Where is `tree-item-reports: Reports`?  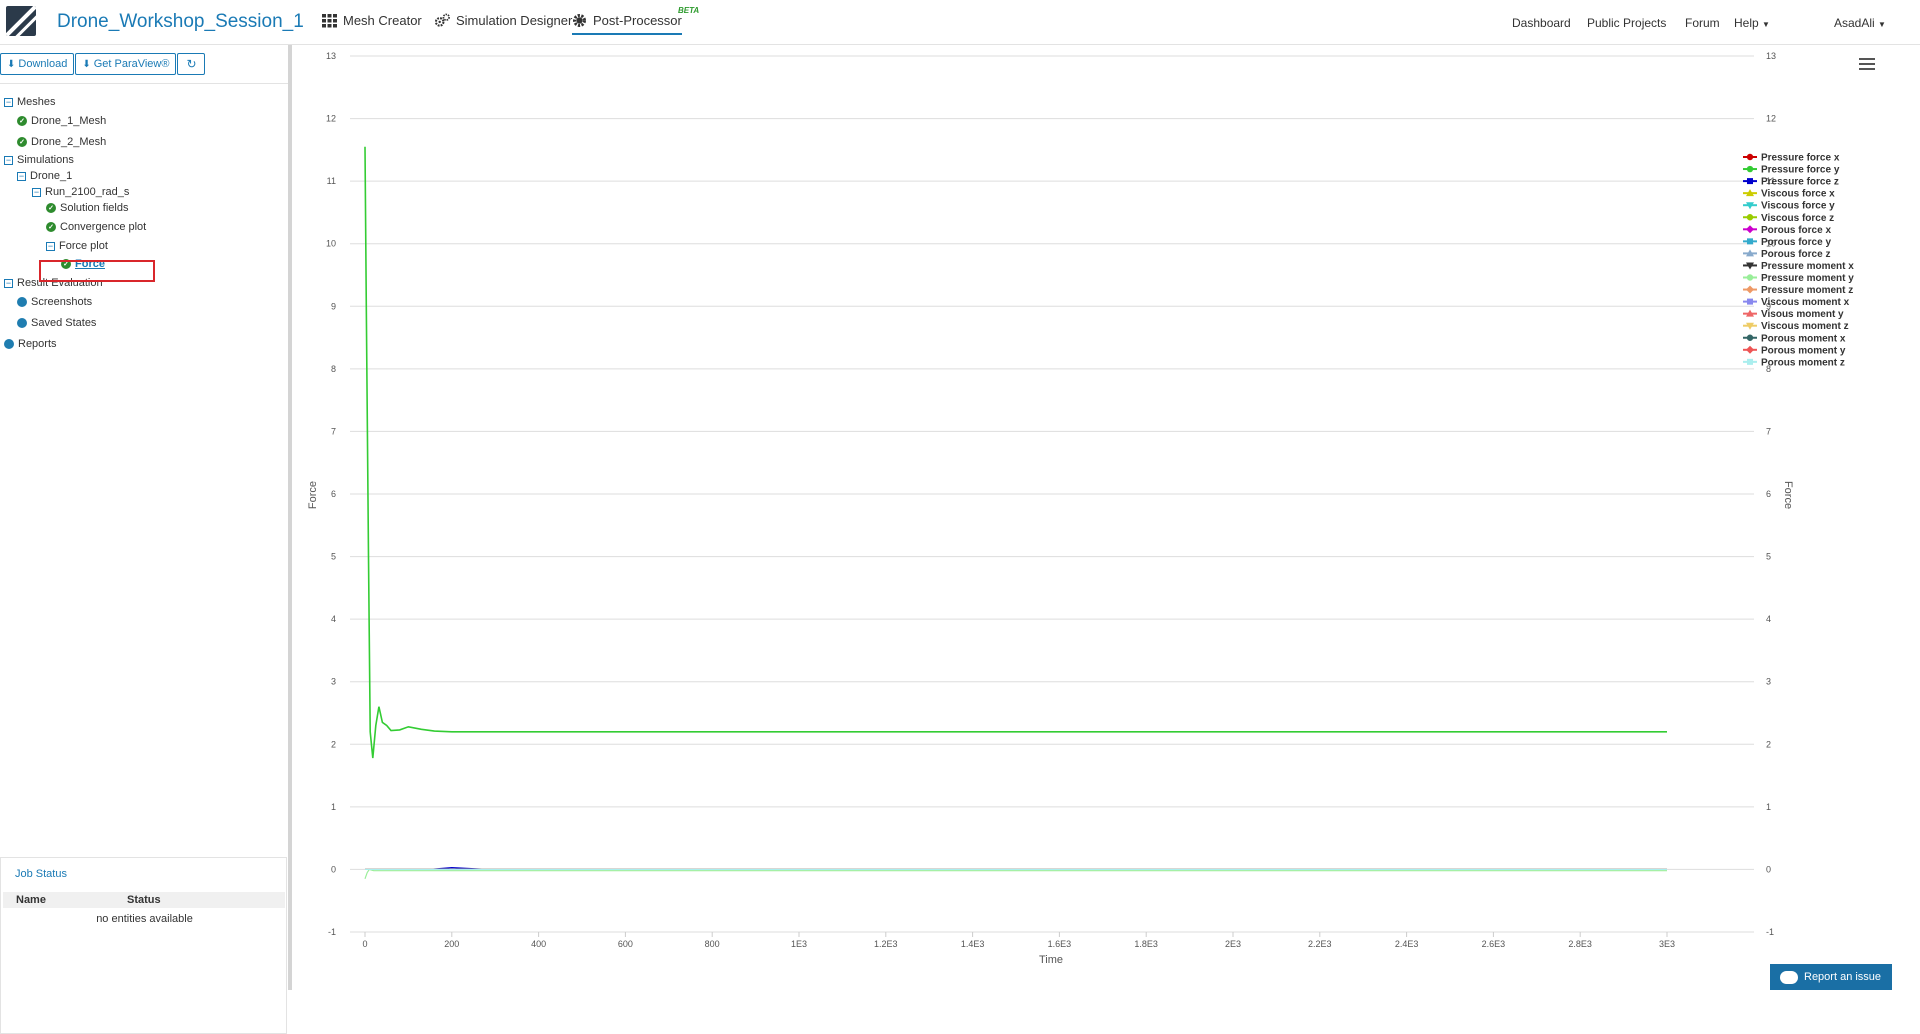 tree-item-reports: Reports is located at coordinates (30, 344).